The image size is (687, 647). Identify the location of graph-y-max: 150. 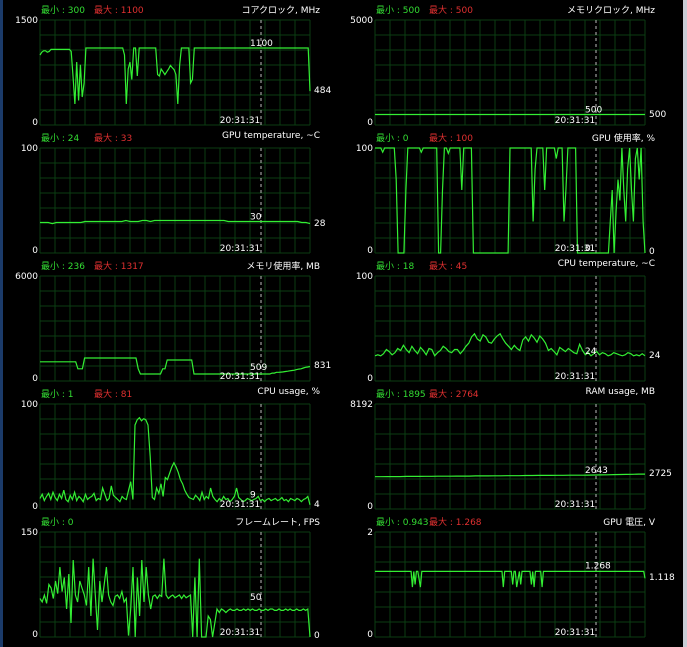
(29, 533).